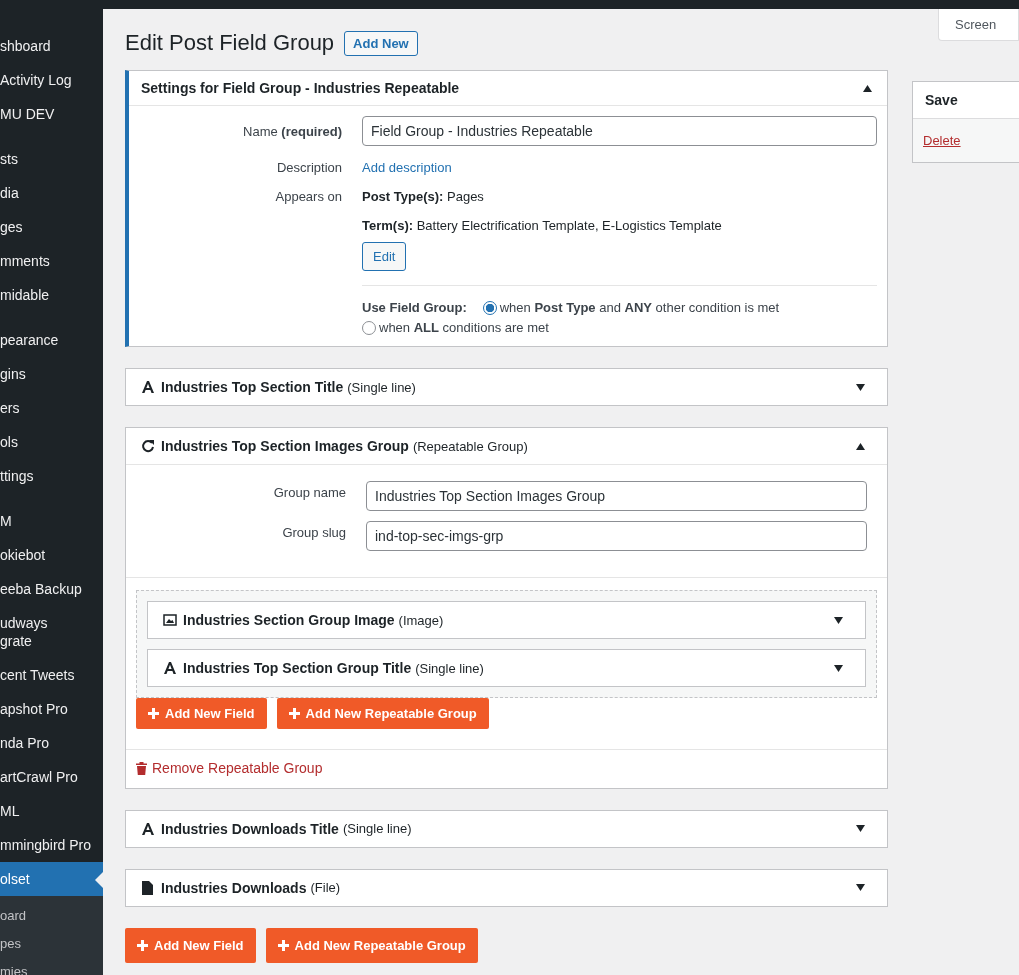  I want to click on field-title: Industries Top Section Group Title, so click(297, 668).